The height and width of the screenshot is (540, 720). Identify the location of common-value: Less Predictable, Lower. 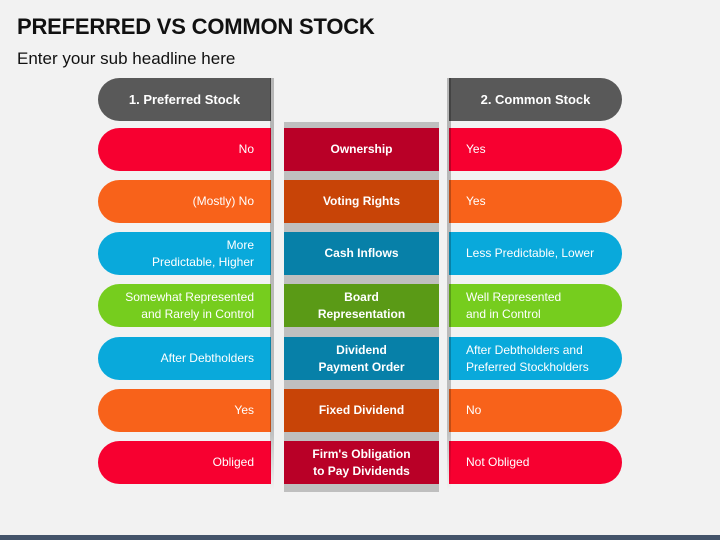
(535, 253).